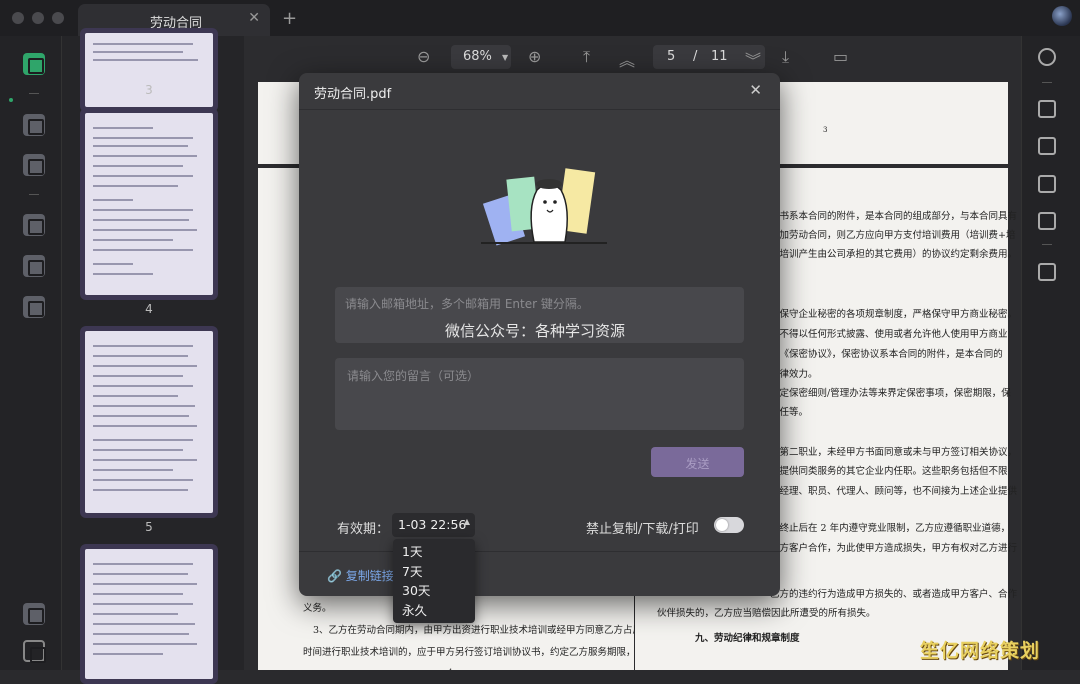 The image size is (1080, 684). I want to click on share-icon, so click(1047, 184).